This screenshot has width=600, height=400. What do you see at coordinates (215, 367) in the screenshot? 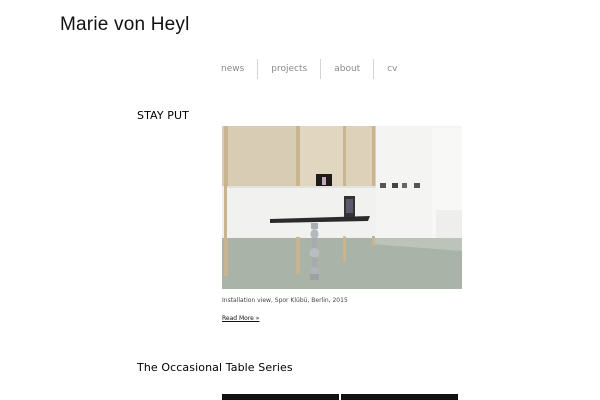
I see `post-title-occasional-table: The Occasional Table Series` at bounding box center [215, 367].